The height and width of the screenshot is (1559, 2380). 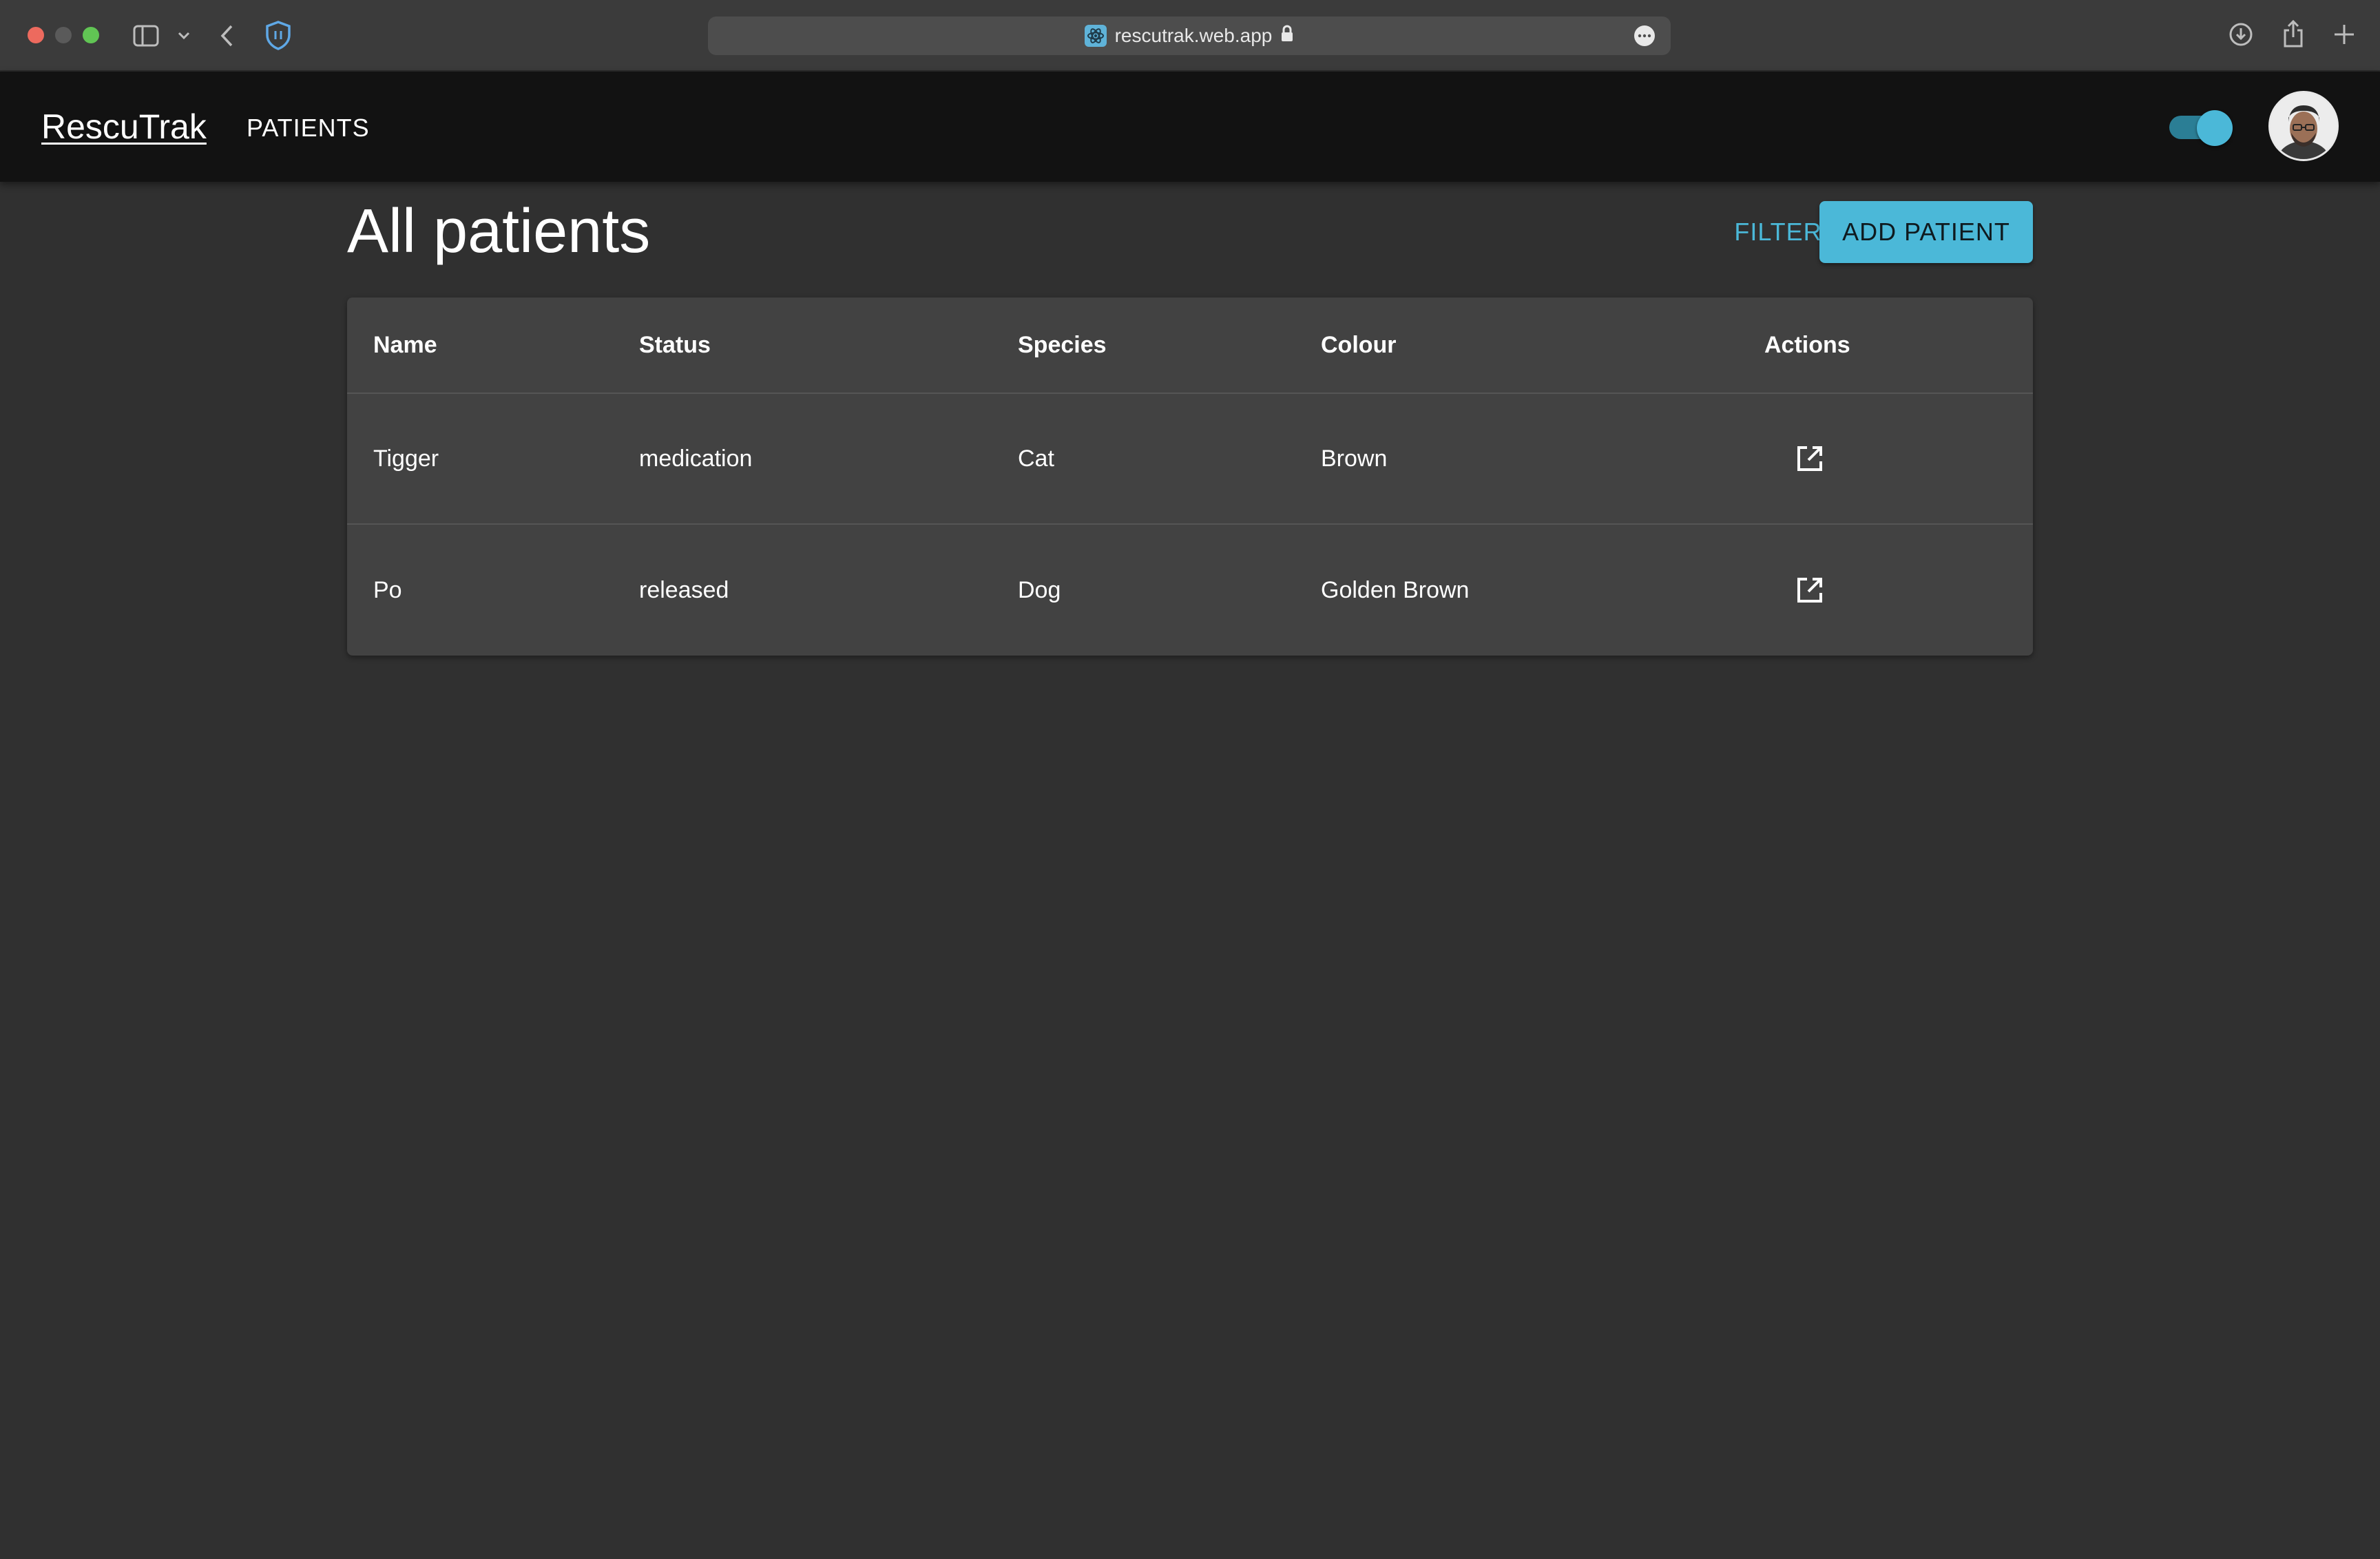 What do you see at coordinates (1926, 232) in the screenshot?
I see `add-patient-button: ADD PATIENT` at bounding box center [1926, 232].